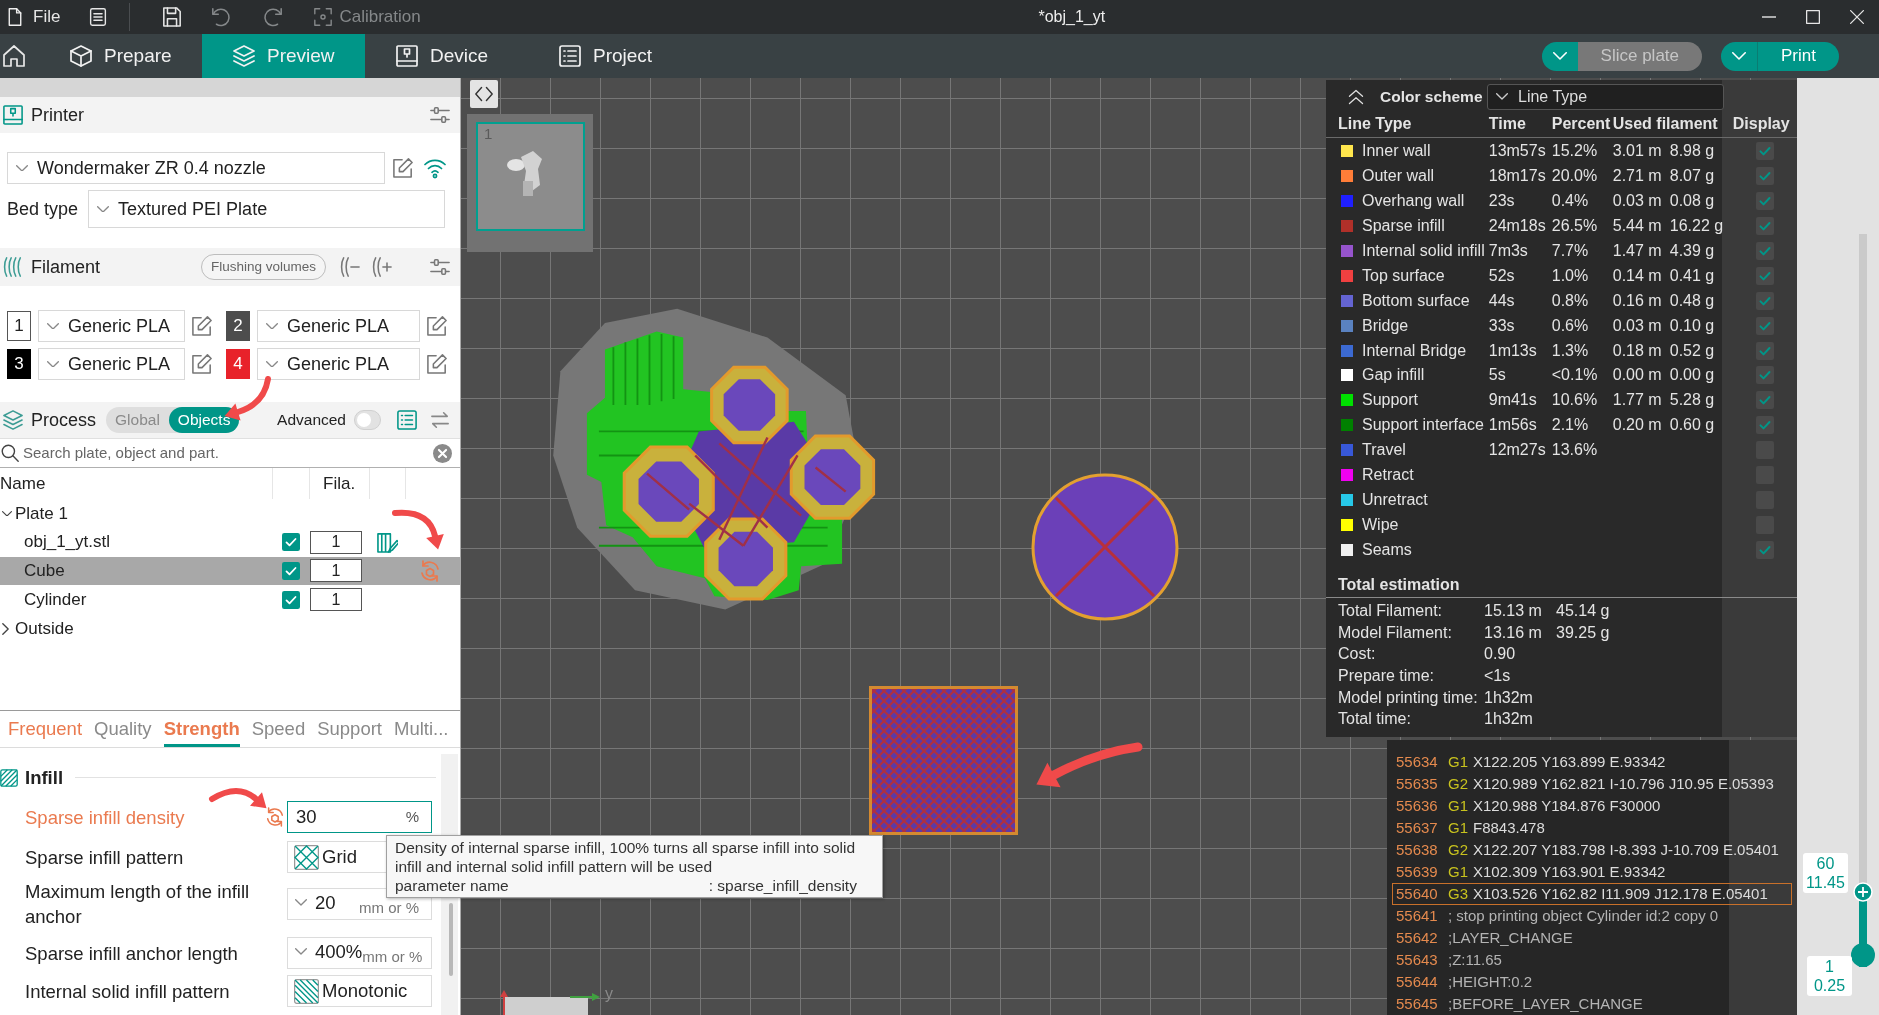 Image resolution: width=1879 pixels, height=1015 pixels. Describe the element at coordinates (367, 420) in the screenshot. I see `advanced-switch` at that location.